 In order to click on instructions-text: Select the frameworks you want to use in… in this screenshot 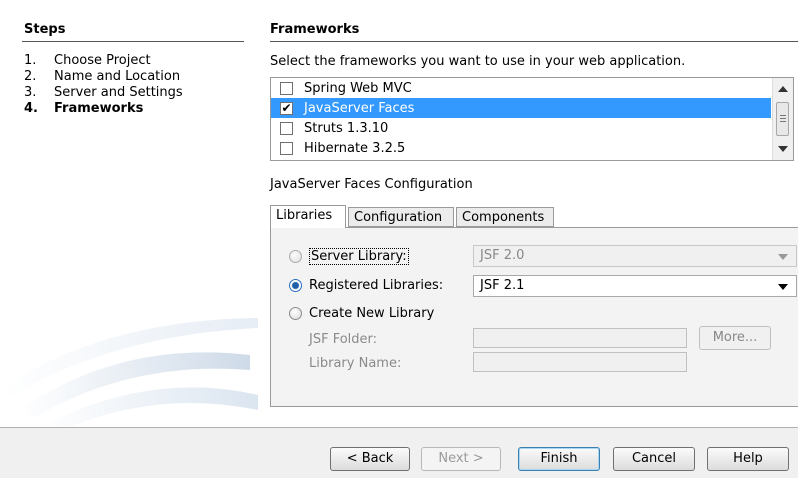, I will do `click(478, 61)`.